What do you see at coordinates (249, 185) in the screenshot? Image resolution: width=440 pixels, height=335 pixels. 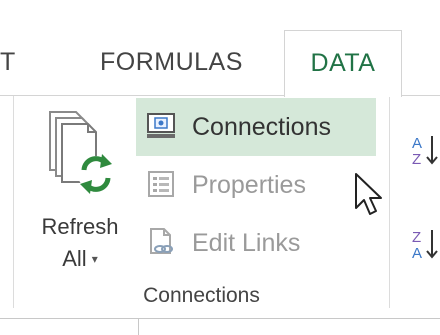 I see `properties-label: Properties` at bounding box center [249, 185].